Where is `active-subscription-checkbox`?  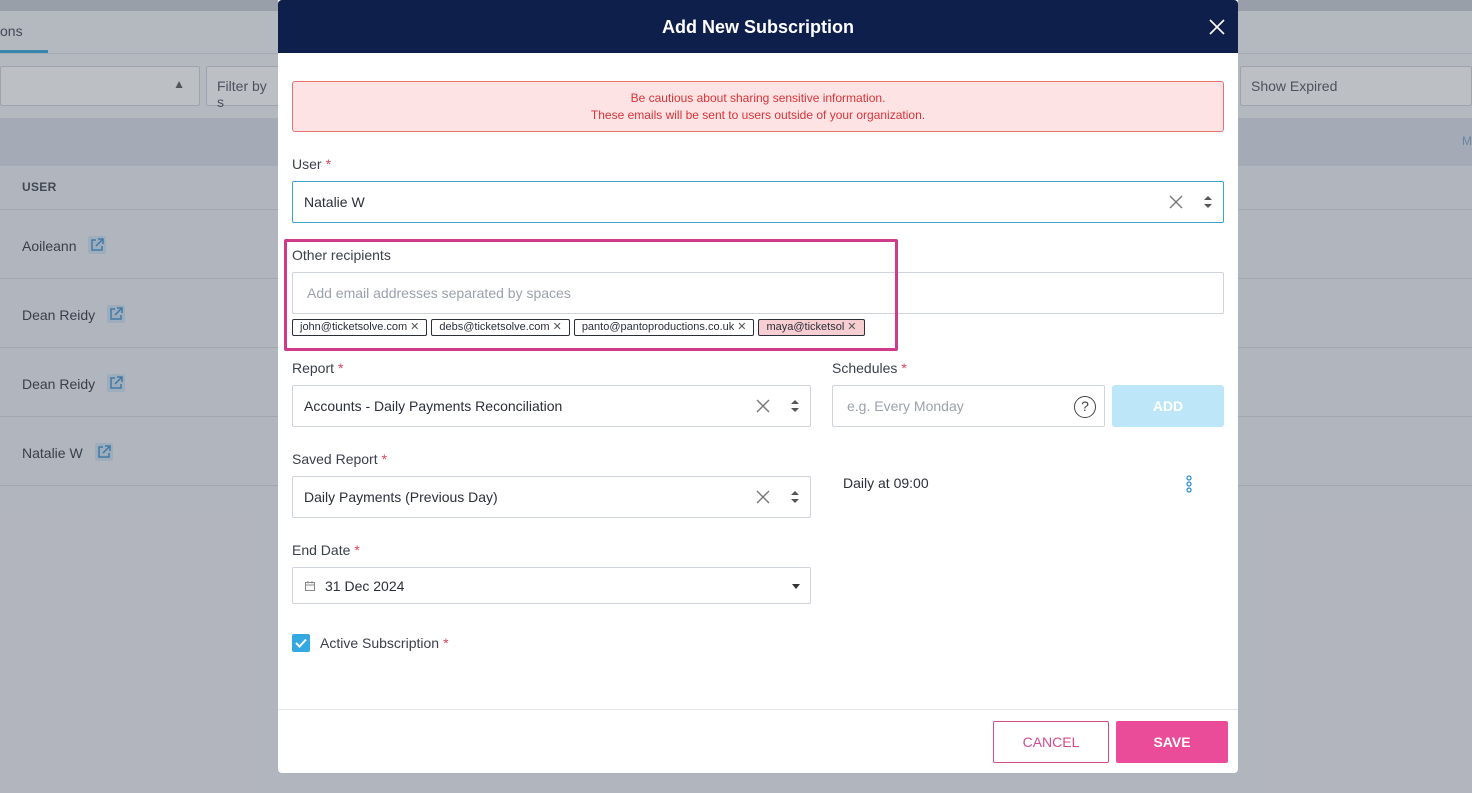
active-subscription-checkbox is located at coordinates (301, 643).